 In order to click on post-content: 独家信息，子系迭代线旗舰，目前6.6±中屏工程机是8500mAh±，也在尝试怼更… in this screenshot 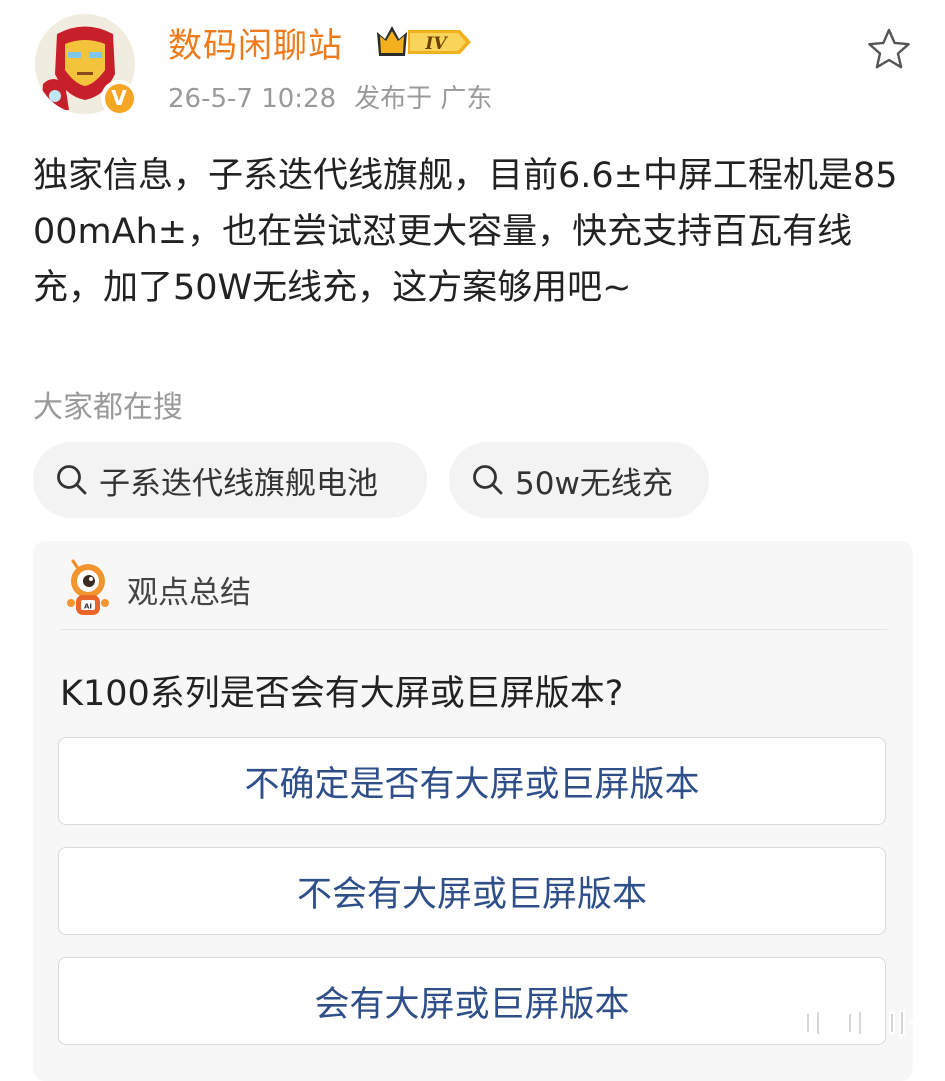, I will do `click(465, 232)`.